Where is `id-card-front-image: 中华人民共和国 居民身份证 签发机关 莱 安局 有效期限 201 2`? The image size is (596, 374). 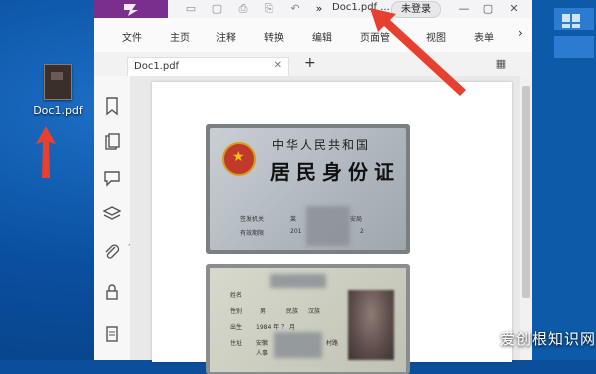
id-card-front-image: 中华人民共和国 居民身份证 签发机关 莱 安局 有效期限 201 2 is located at coordinates (308, 189).